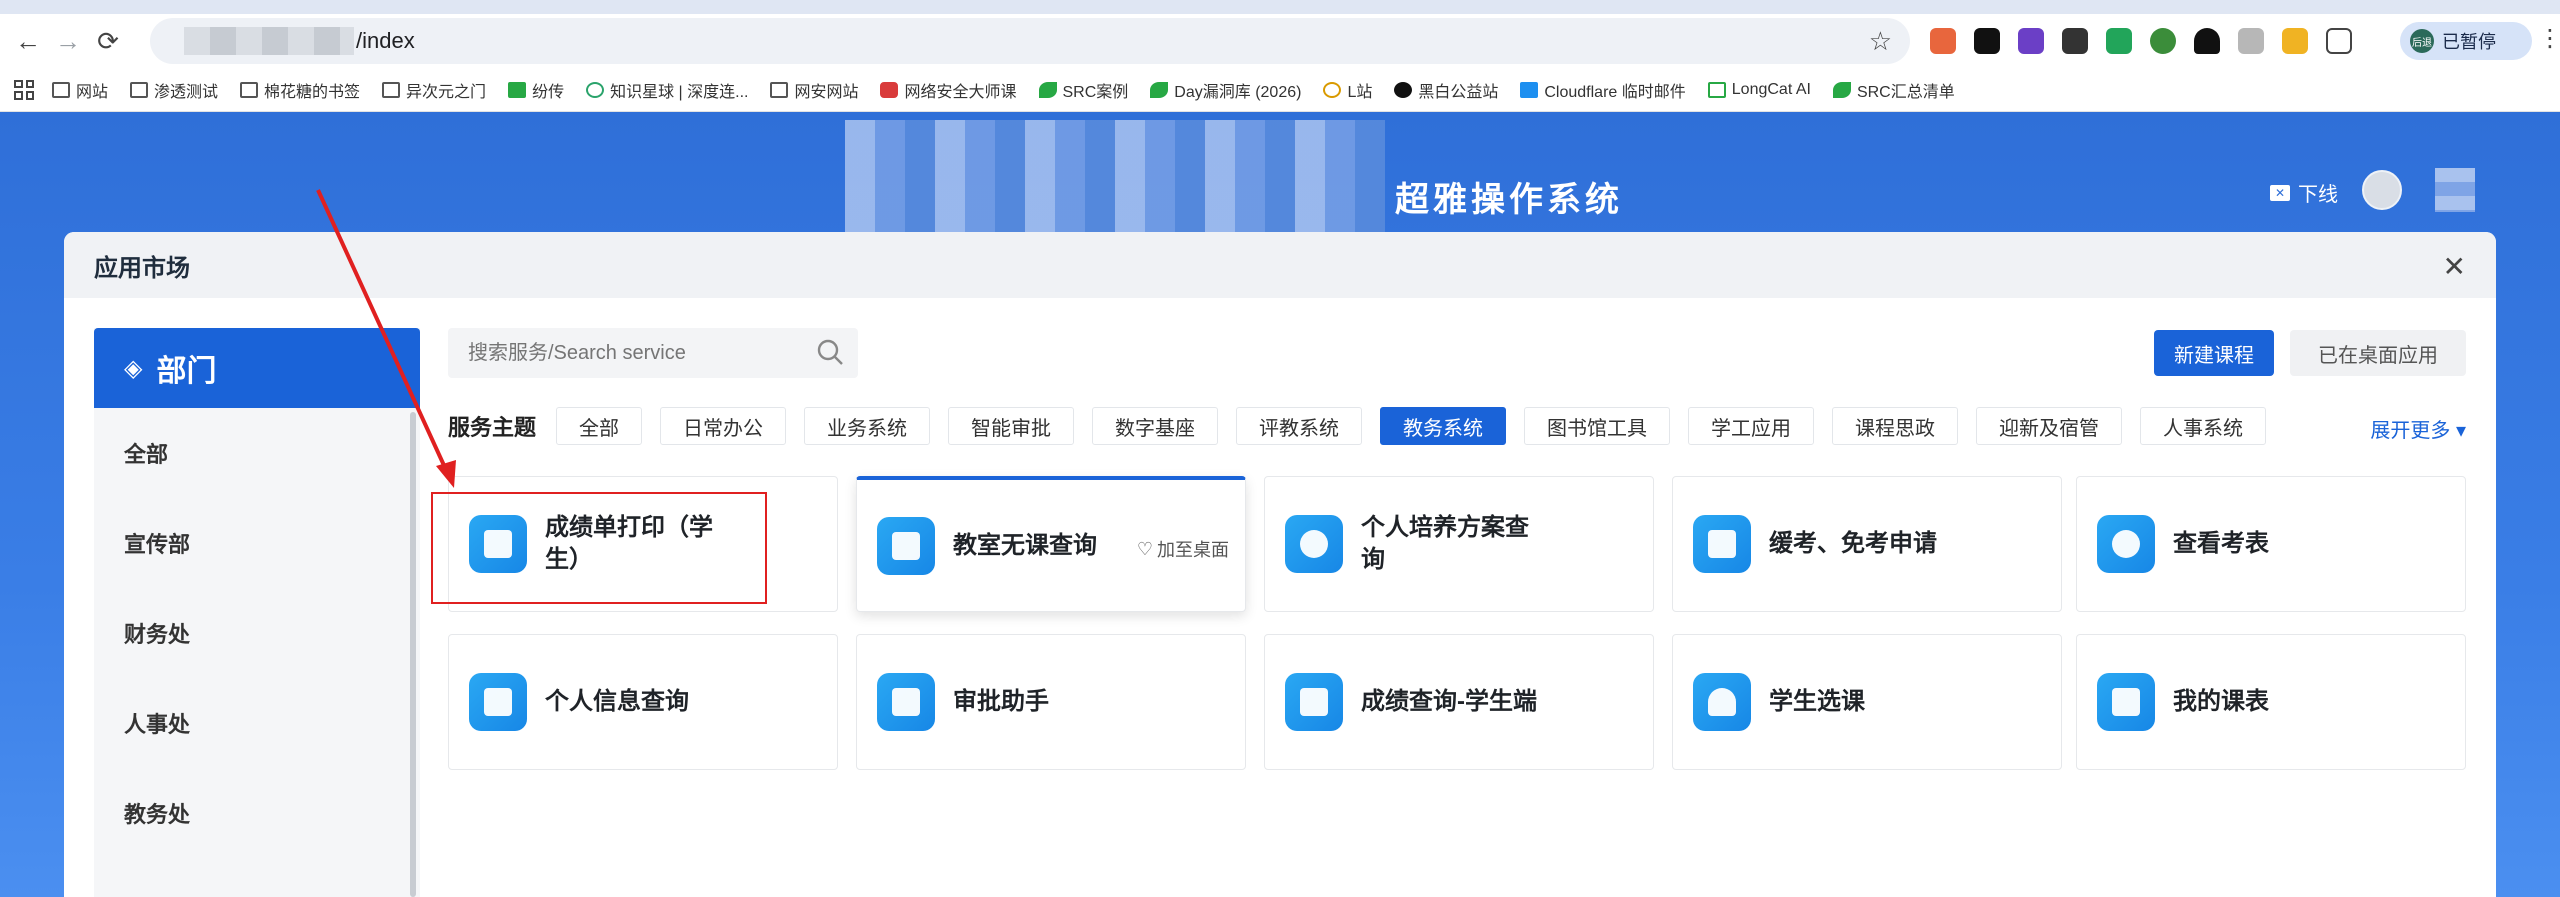 The image size is (2560, 897). I want to click on sidebar-item-hr: 人事处, so click(257, 723).